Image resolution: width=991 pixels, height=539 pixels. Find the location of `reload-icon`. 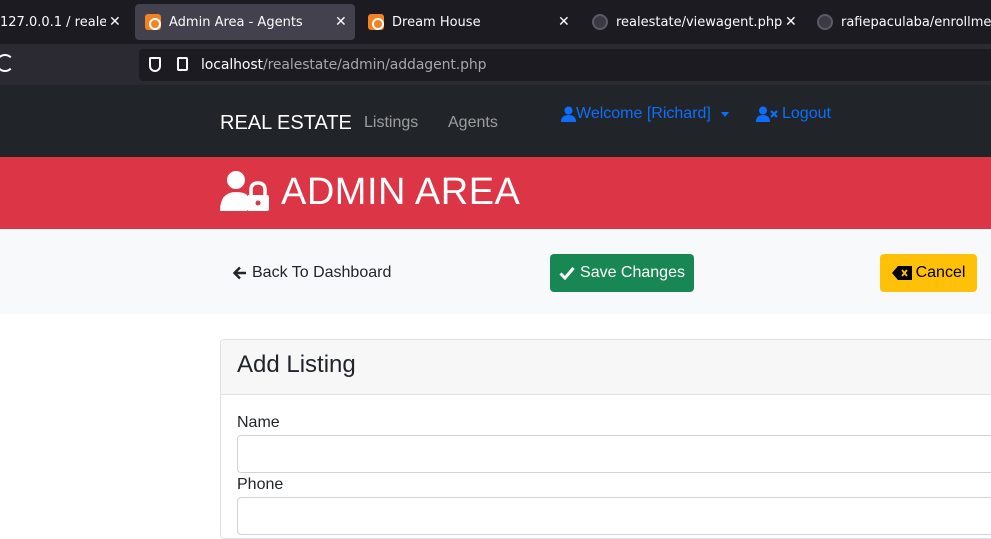

reload-icon is located at coordinates (7, 63).